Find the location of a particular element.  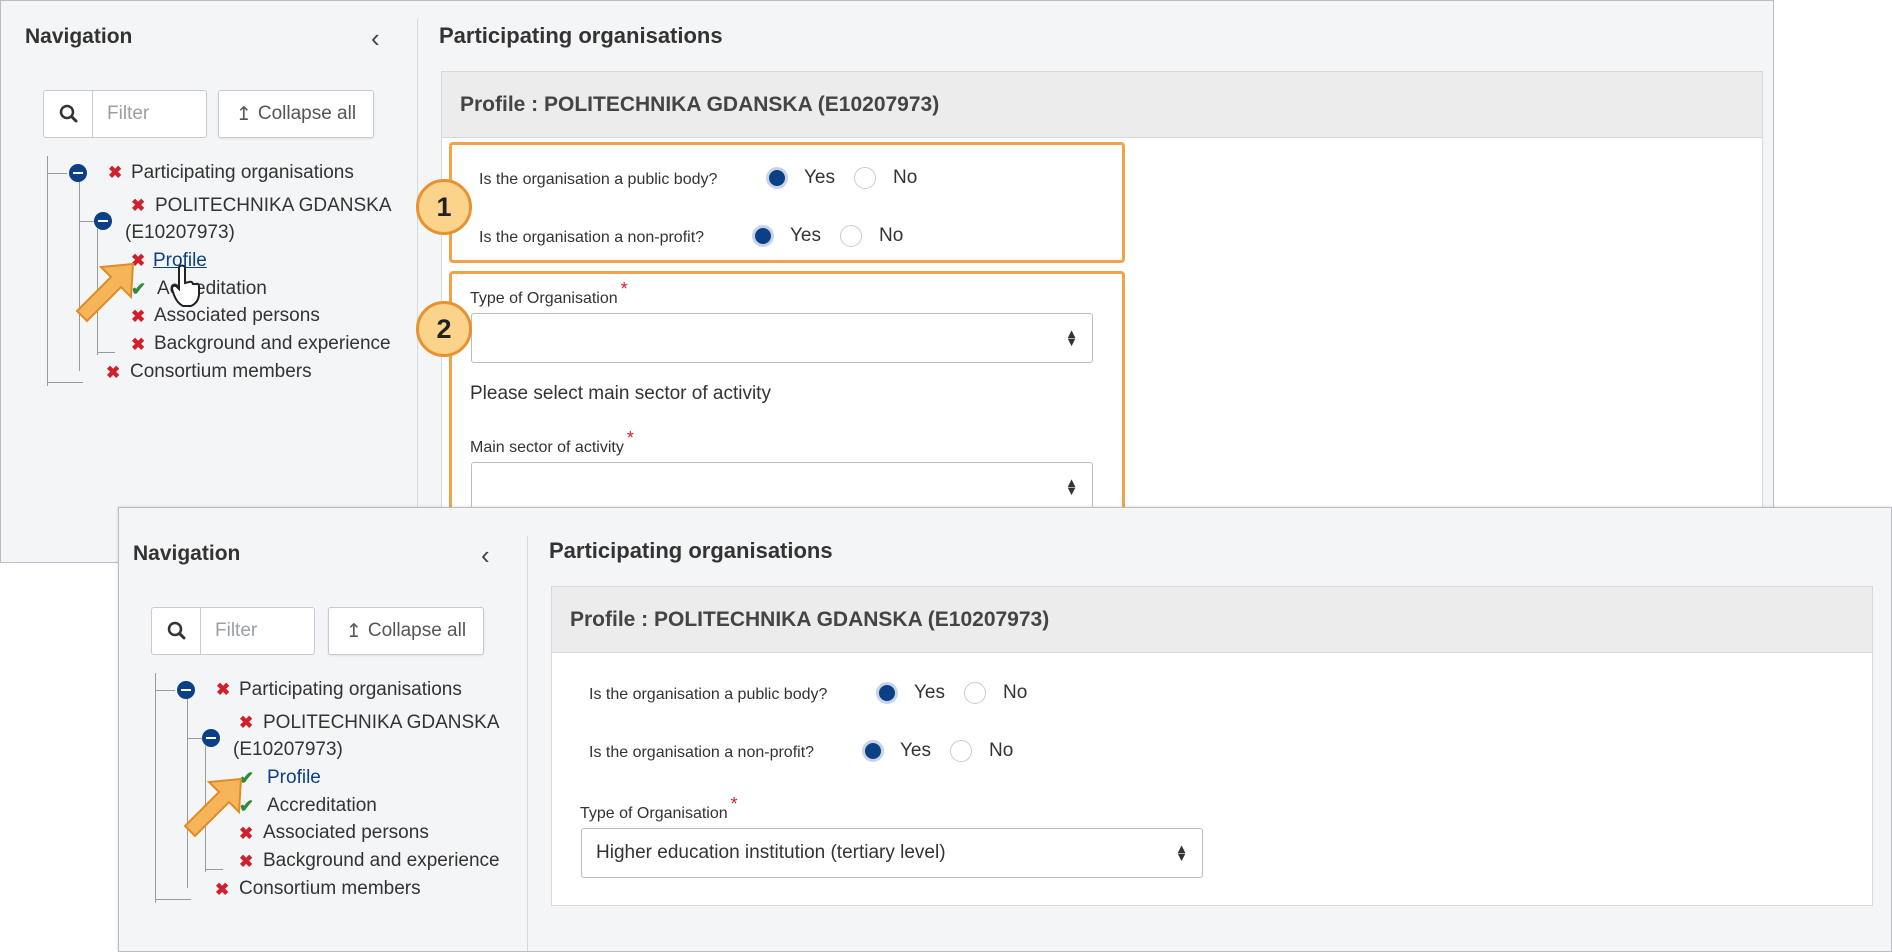

nonprofit-yes-label: Yes is located at coordinates (915, 750).